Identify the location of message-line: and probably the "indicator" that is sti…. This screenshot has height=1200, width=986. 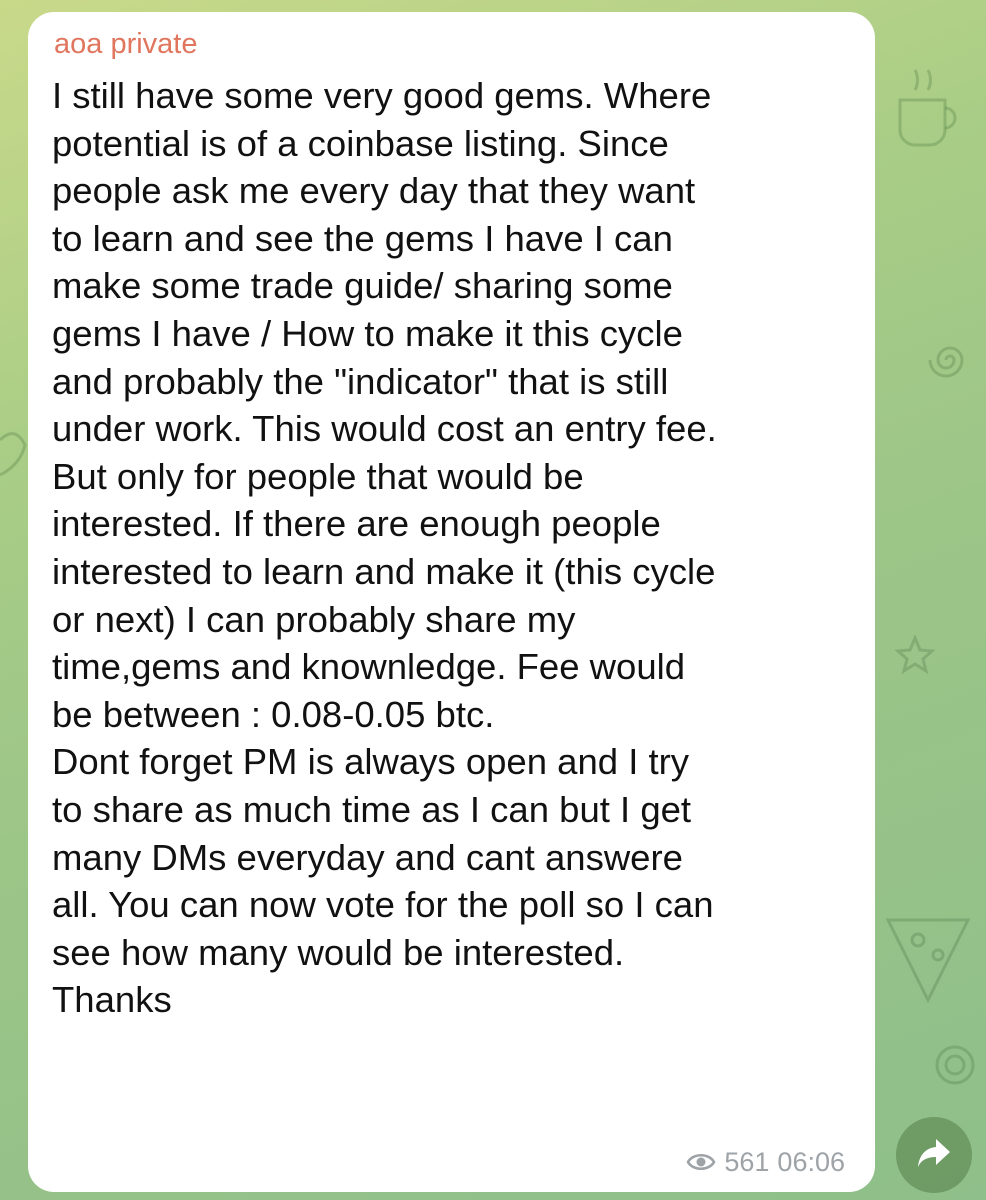
(360, 381).